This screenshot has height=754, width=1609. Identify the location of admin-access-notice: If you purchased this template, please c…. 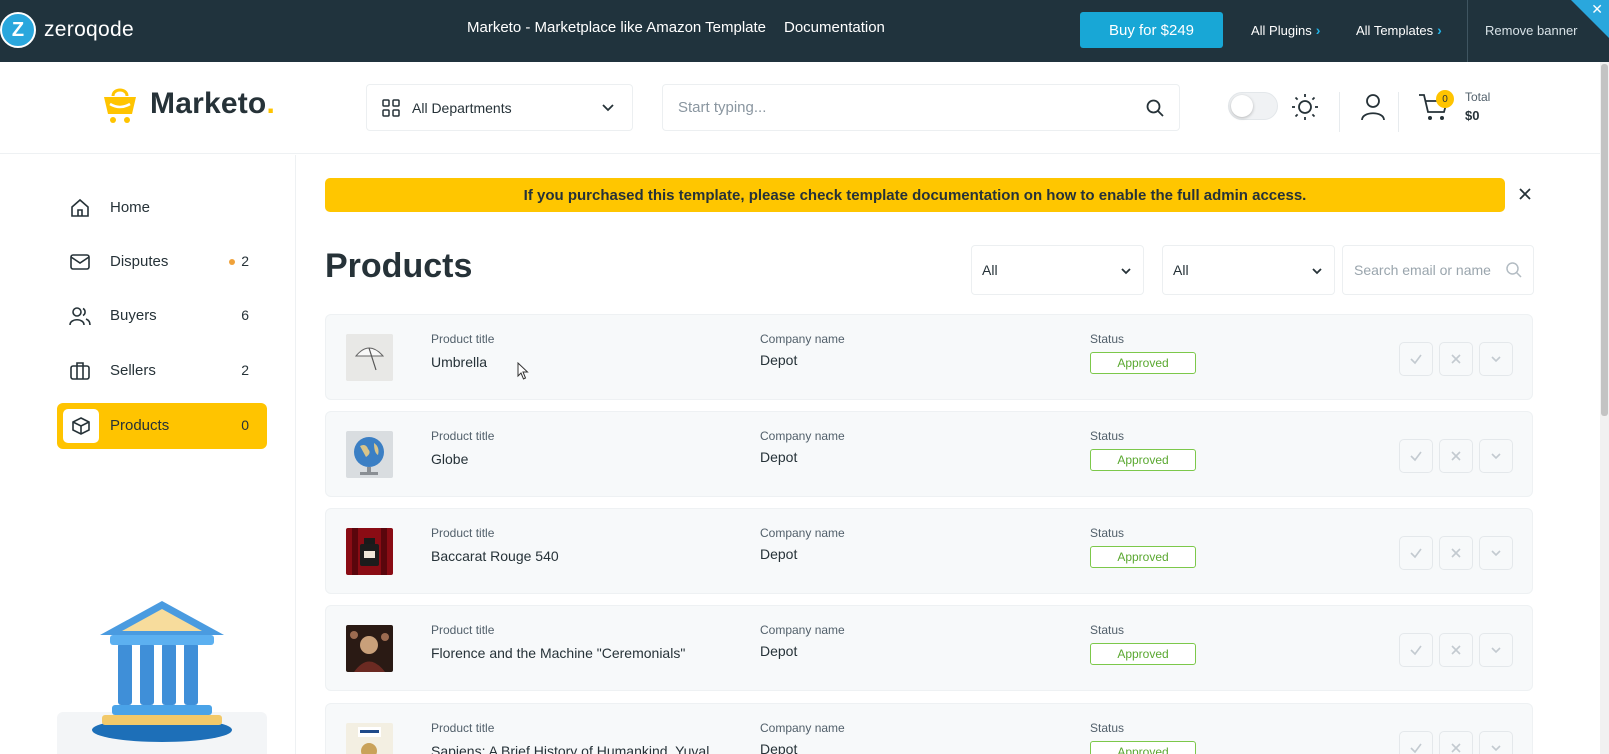
(915, 195).